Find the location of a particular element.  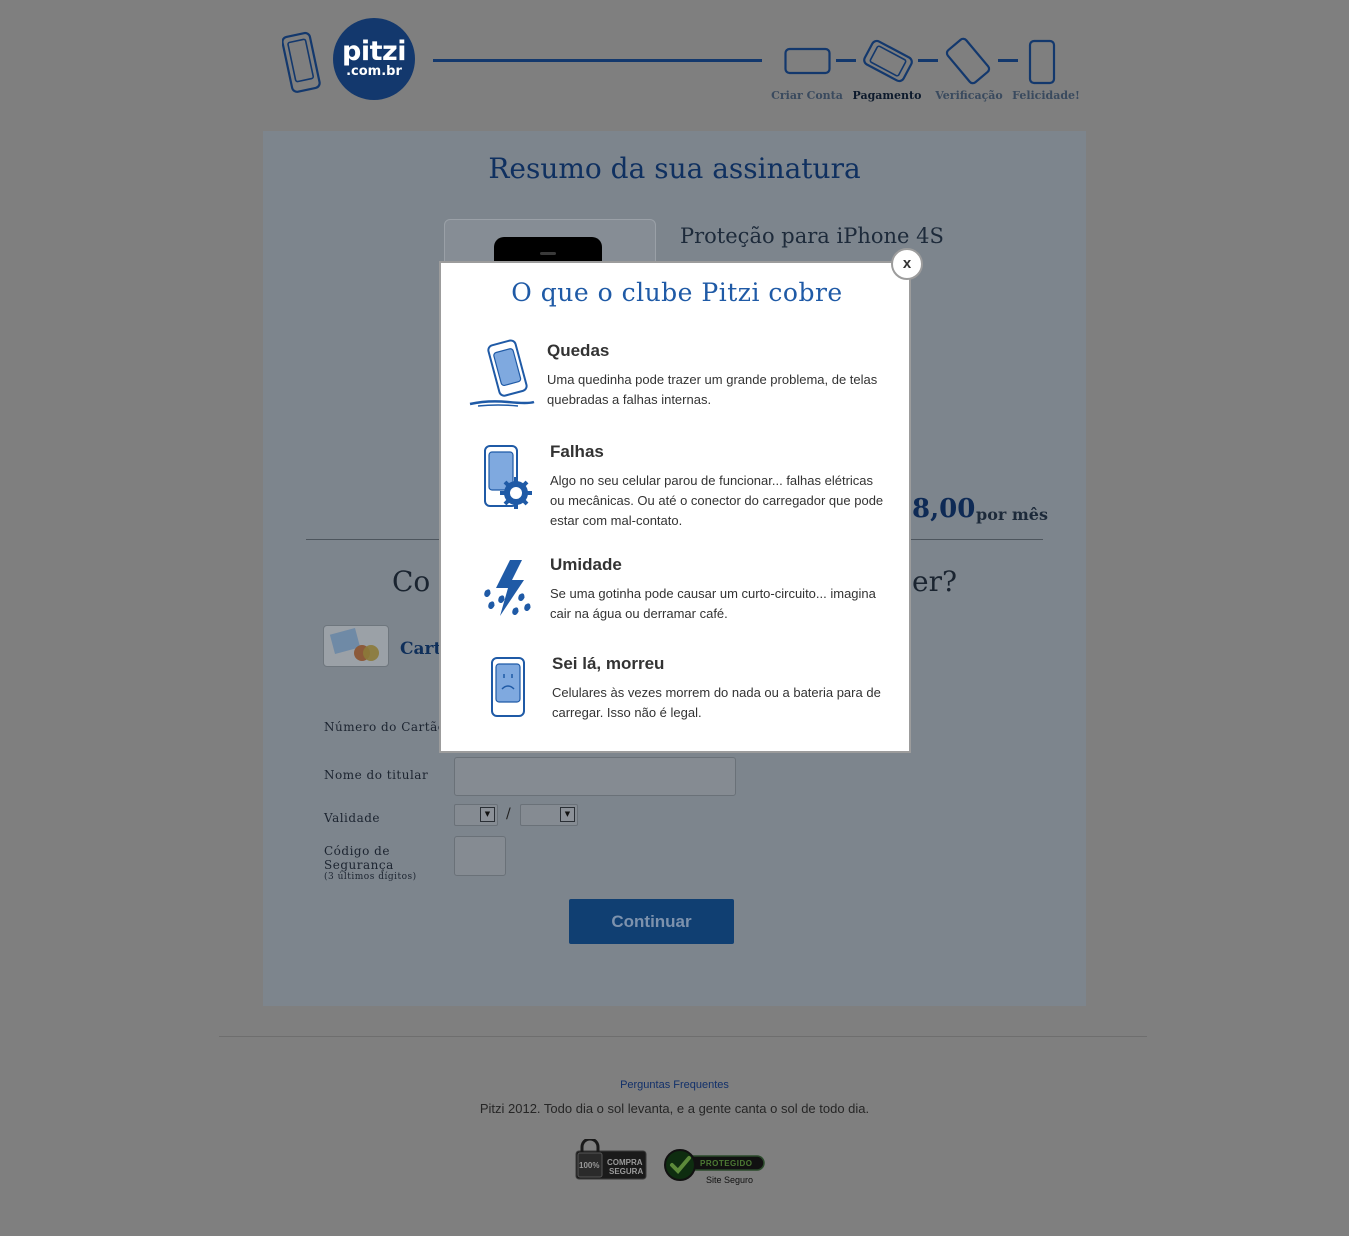

payment-question-start: Co is located at coordinates (411, 581).